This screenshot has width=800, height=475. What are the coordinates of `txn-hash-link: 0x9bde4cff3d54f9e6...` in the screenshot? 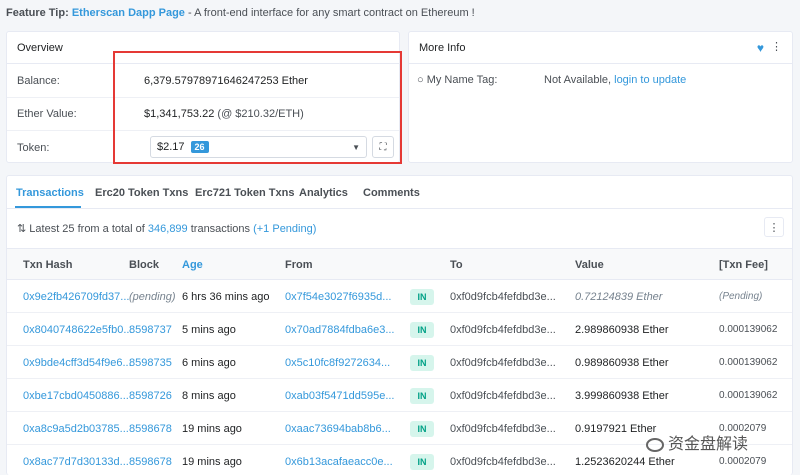 It's located at (77, 363).